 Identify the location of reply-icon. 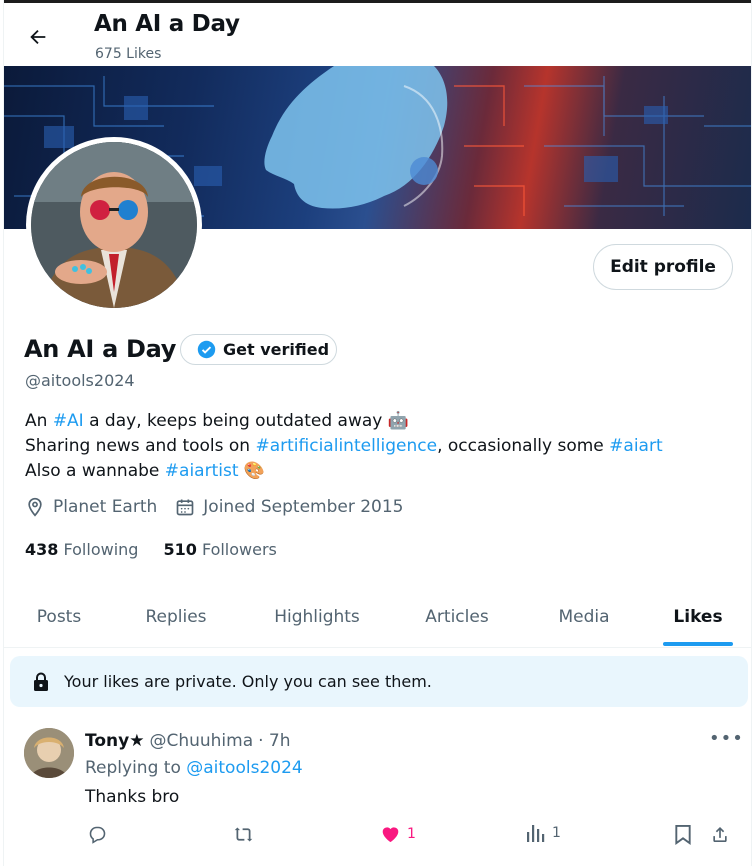
(97, 835).